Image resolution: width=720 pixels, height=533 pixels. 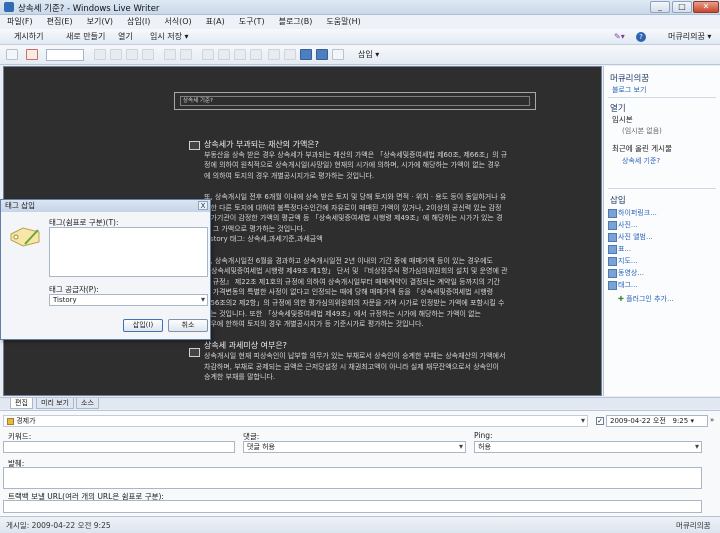 I want to click on cancel-button: 취소, so click(x=188, y=325).